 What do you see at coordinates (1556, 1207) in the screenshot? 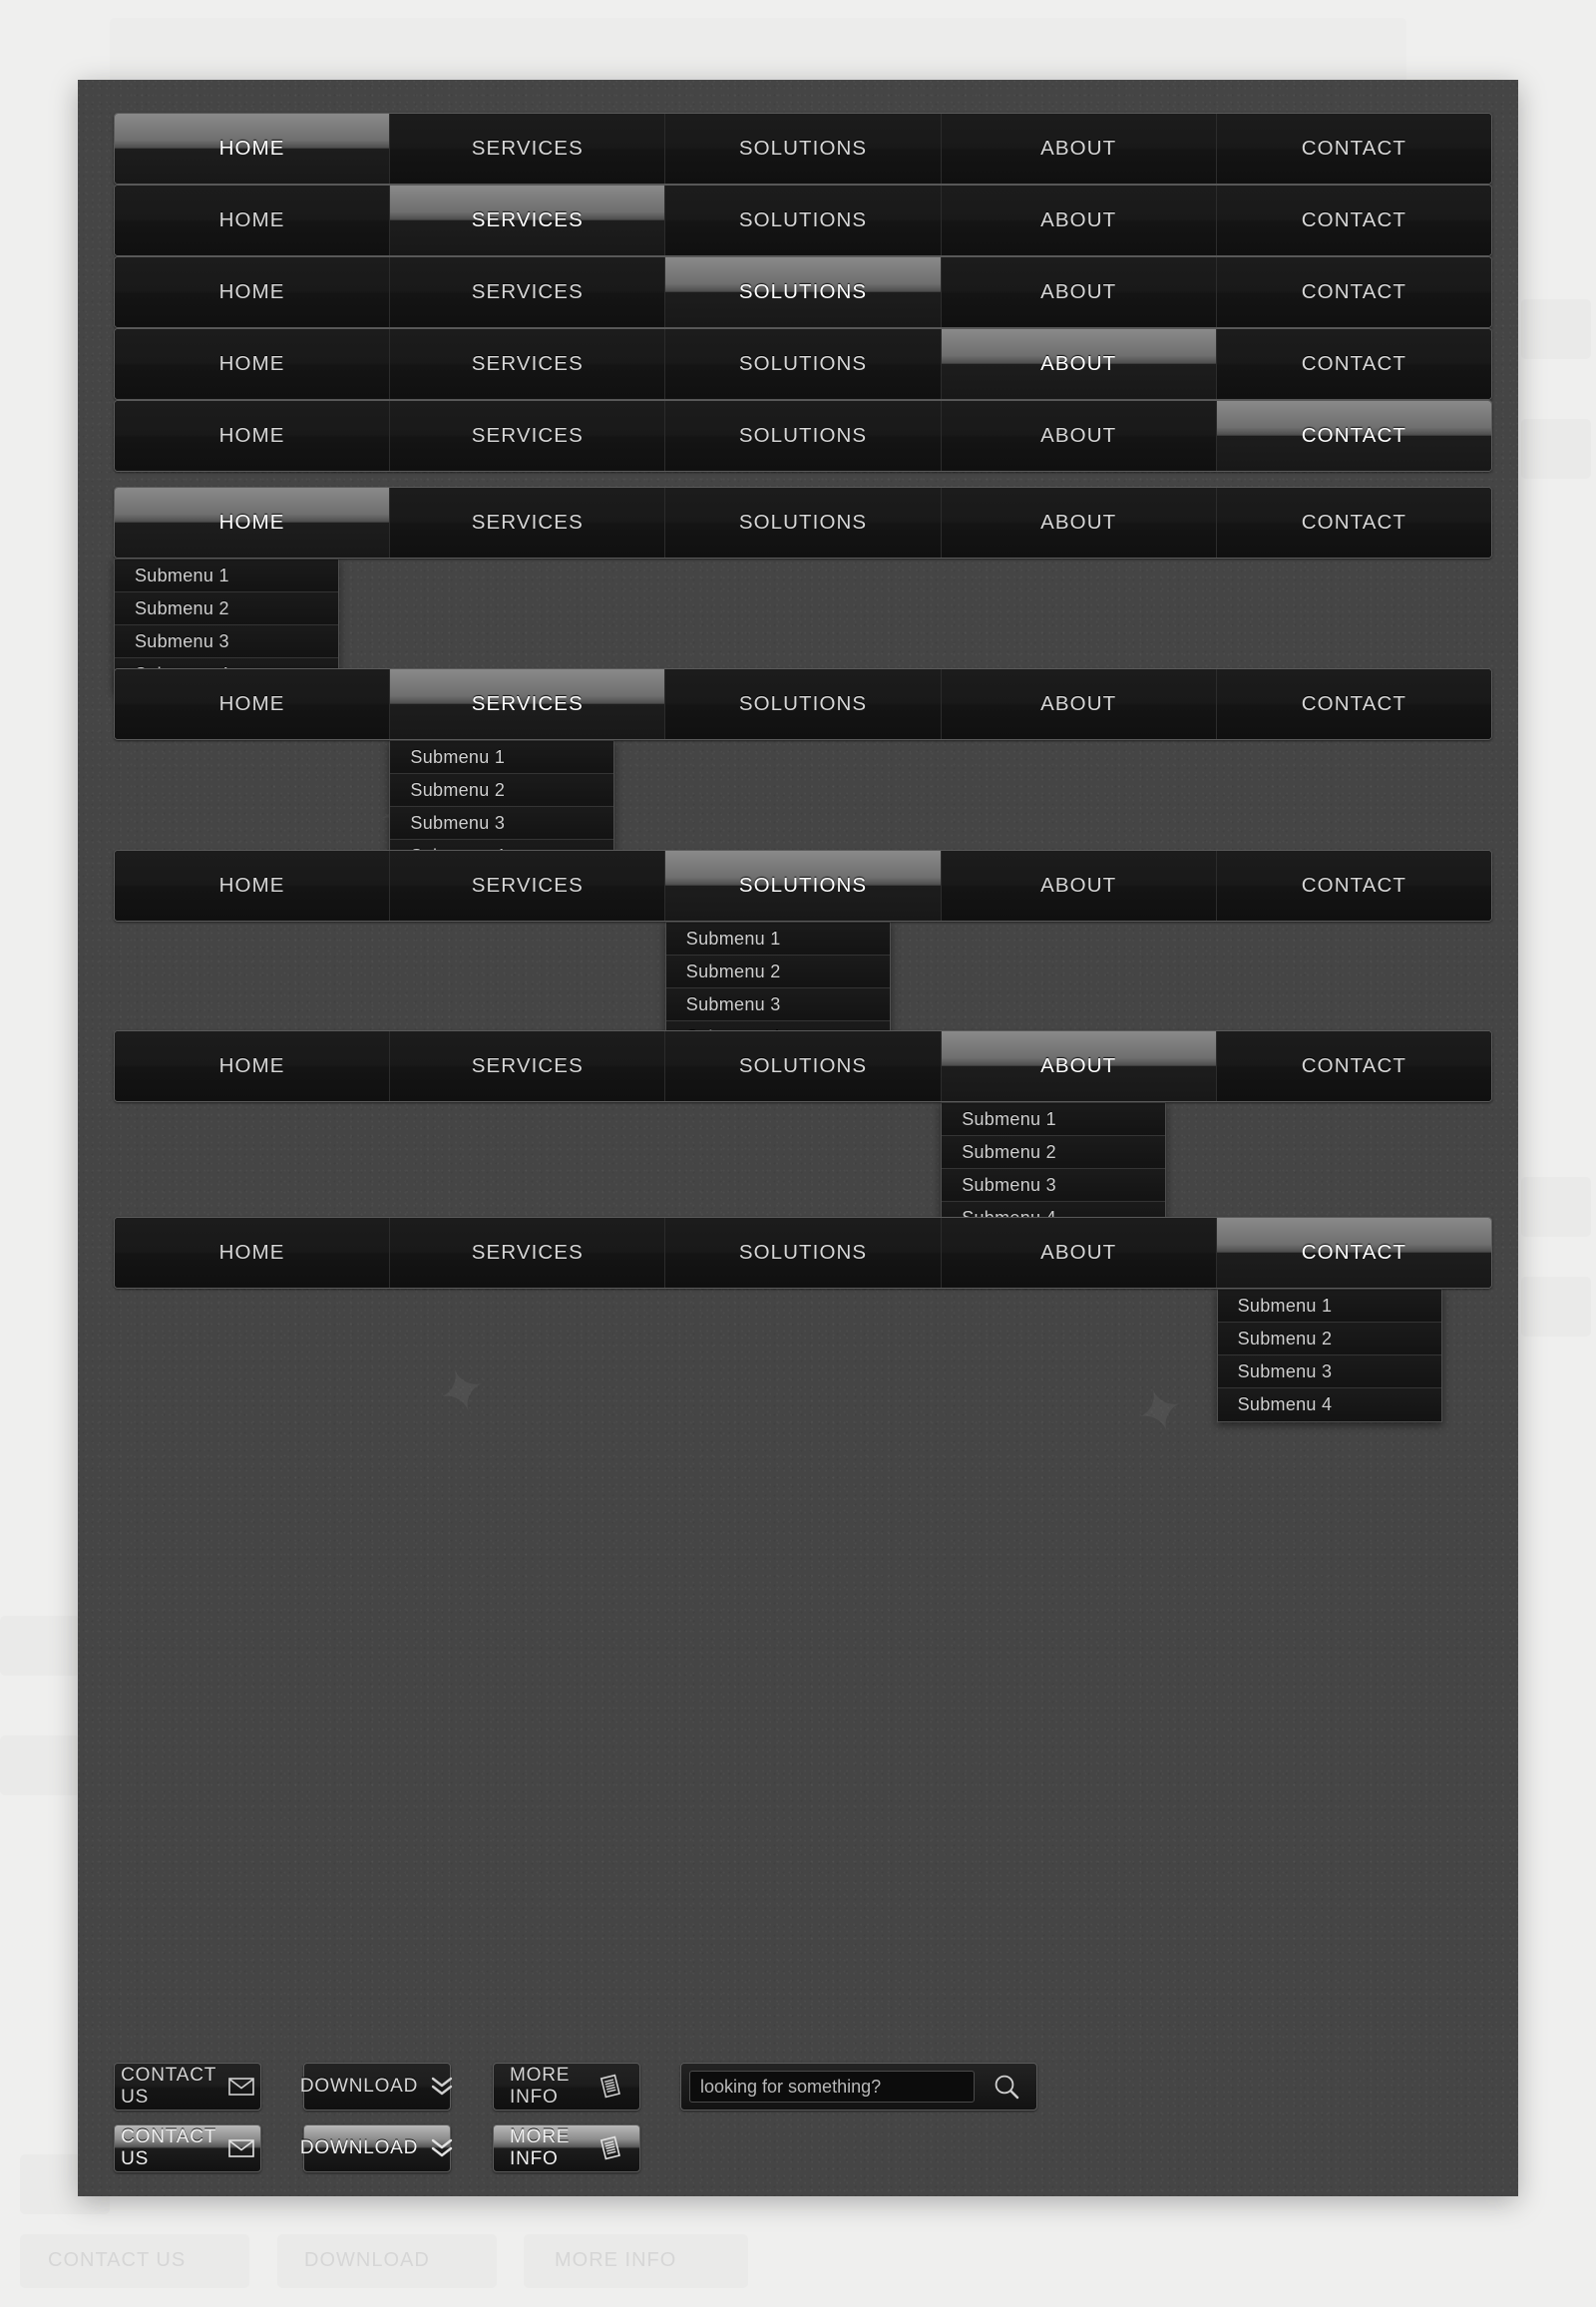
I see `ghost-block-g` at bounding box center [1556, 1207].